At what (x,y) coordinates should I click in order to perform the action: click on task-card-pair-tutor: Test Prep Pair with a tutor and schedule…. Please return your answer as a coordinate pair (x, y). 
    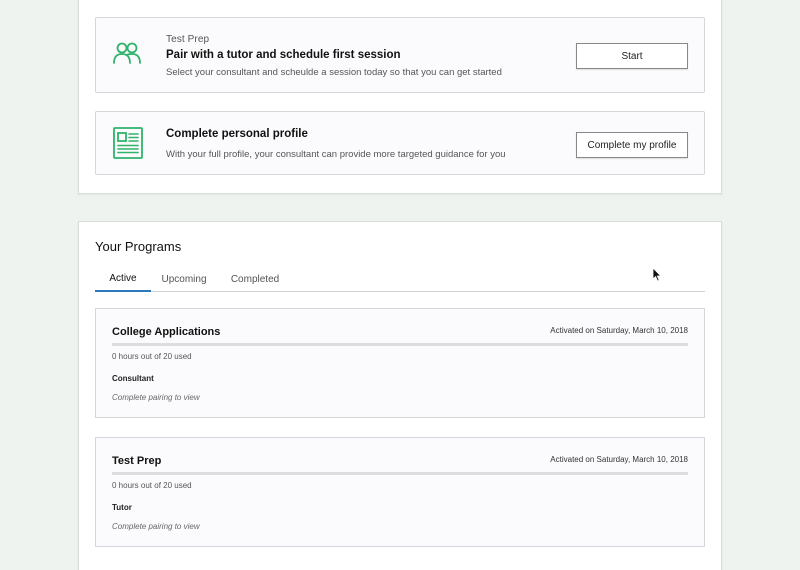
    Looking at the image, I should click on (400, 55).